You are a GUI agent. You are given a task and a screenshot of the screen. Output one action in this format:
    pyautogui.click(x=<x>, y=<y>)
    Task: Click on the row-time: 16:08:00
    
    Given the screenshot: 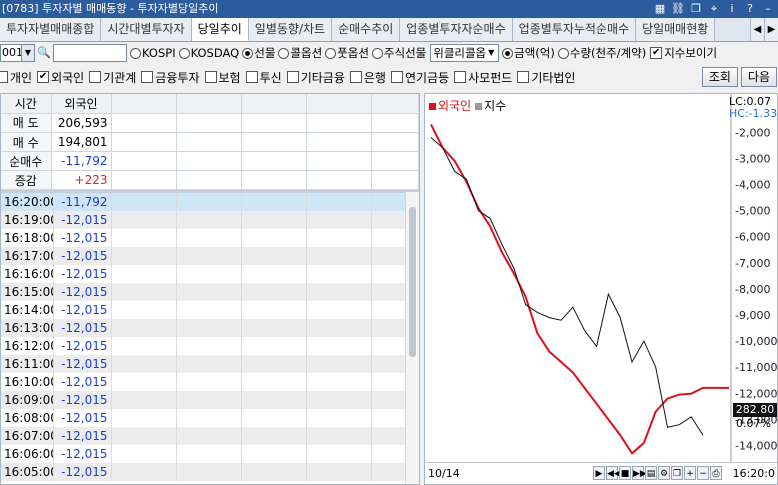 What is the action you would take?
    pyautogui.click(x=27, y=418)
    